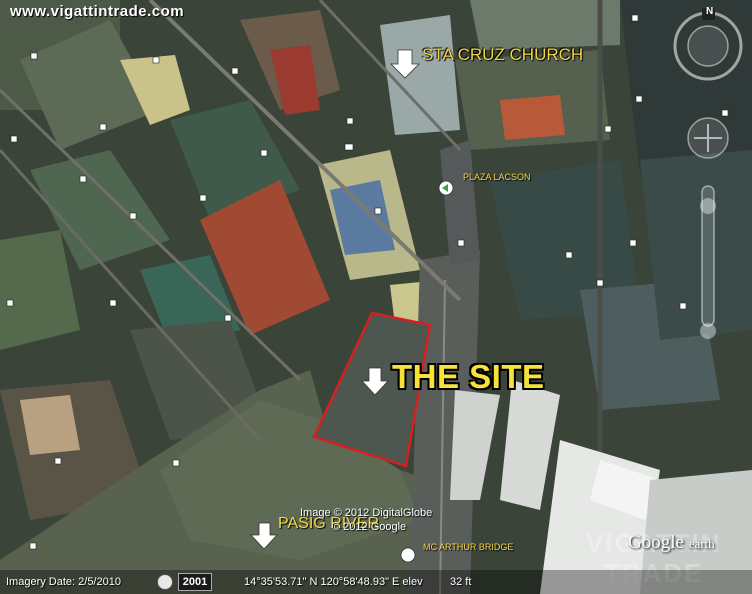 The width and height of the screenshot is (752, 594). Describe the element at coordinates (408, 555) in the screenshot. I see `bridge-marker-icon` at that location.